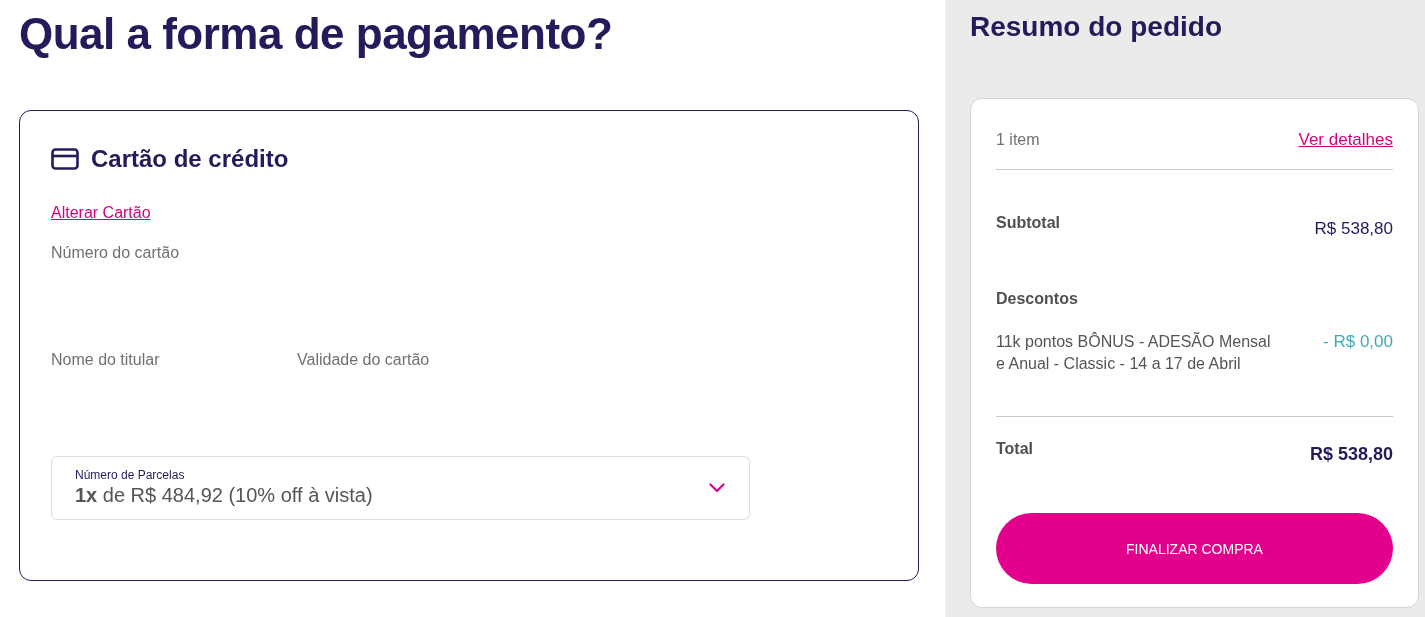 Image resolution: width=1425 pixels, height=617 pixels. I want to click on change-card-link: Alterar Cartão, so click(101, 213).